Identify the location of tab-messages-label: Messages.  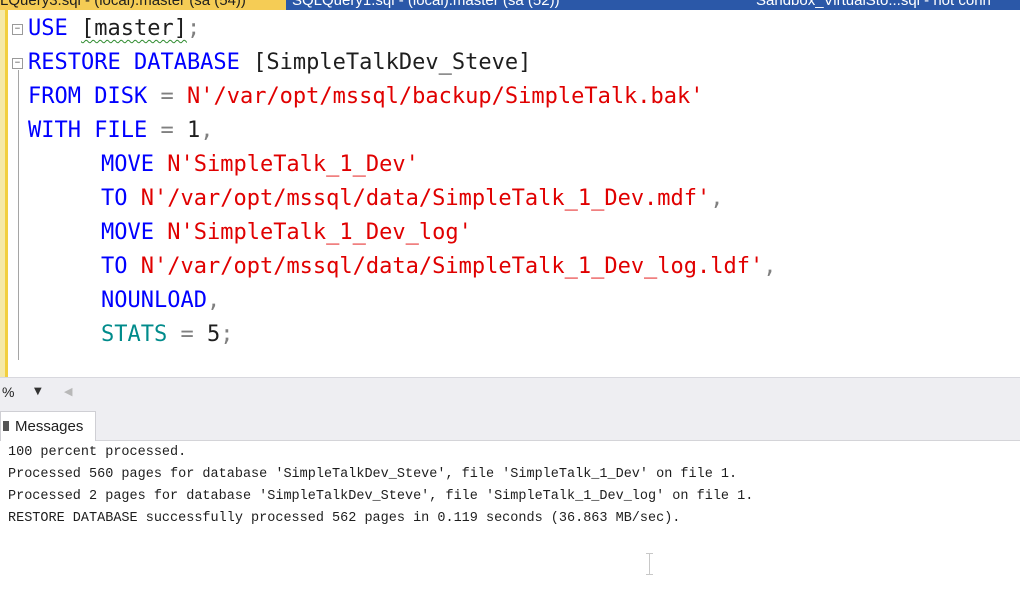
(49, 426).